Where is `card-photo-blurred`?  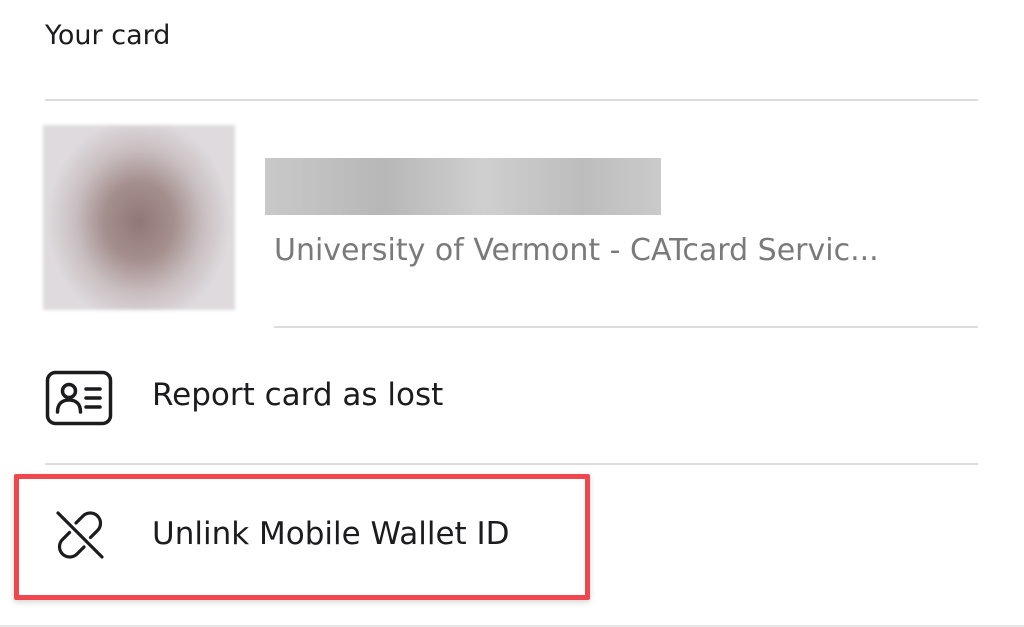
card-photo-blurred is located at coordinates (139, 217).